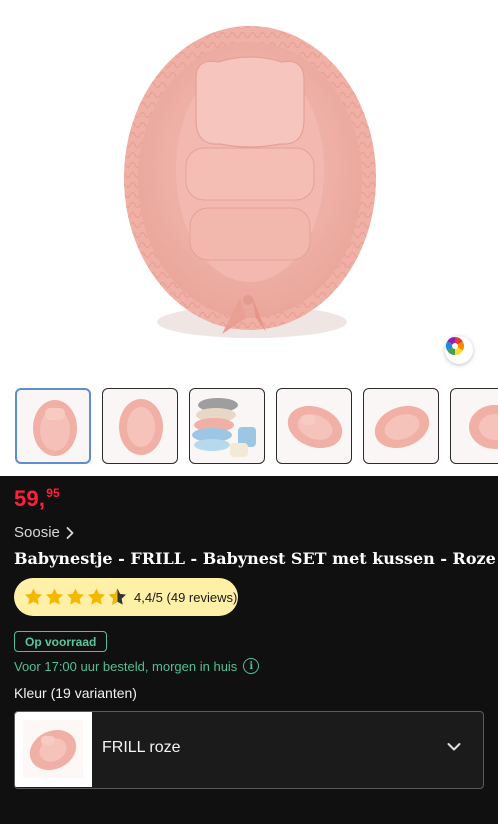 Image resolution: width=498 pixels, height=824 pixels. Describe the element at coordinates (141, 747) in the screenshot. I see `selected-variant: FRILL roze` at that location.